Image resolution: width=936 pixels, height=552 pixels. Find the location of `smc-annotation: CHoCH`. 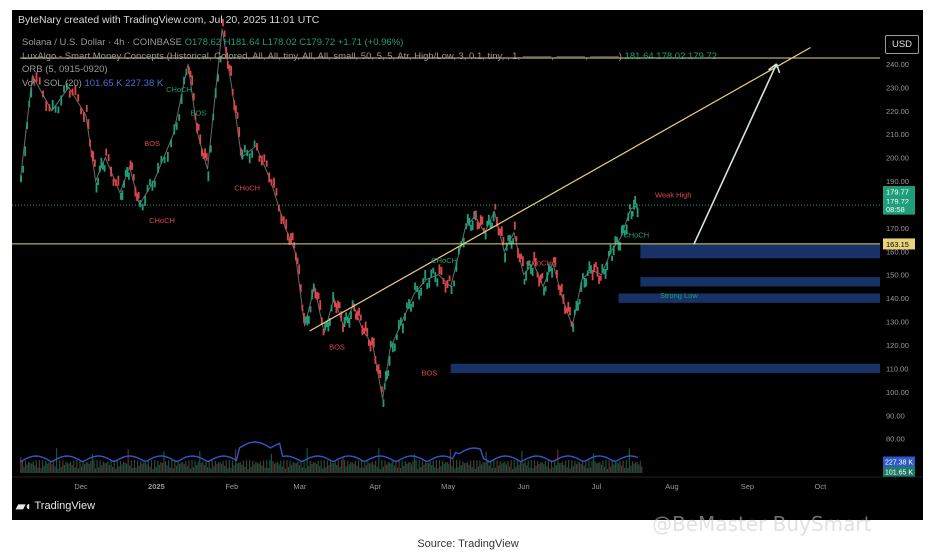

smc-annotation: CHoCH is located at coordinates (636, 234).